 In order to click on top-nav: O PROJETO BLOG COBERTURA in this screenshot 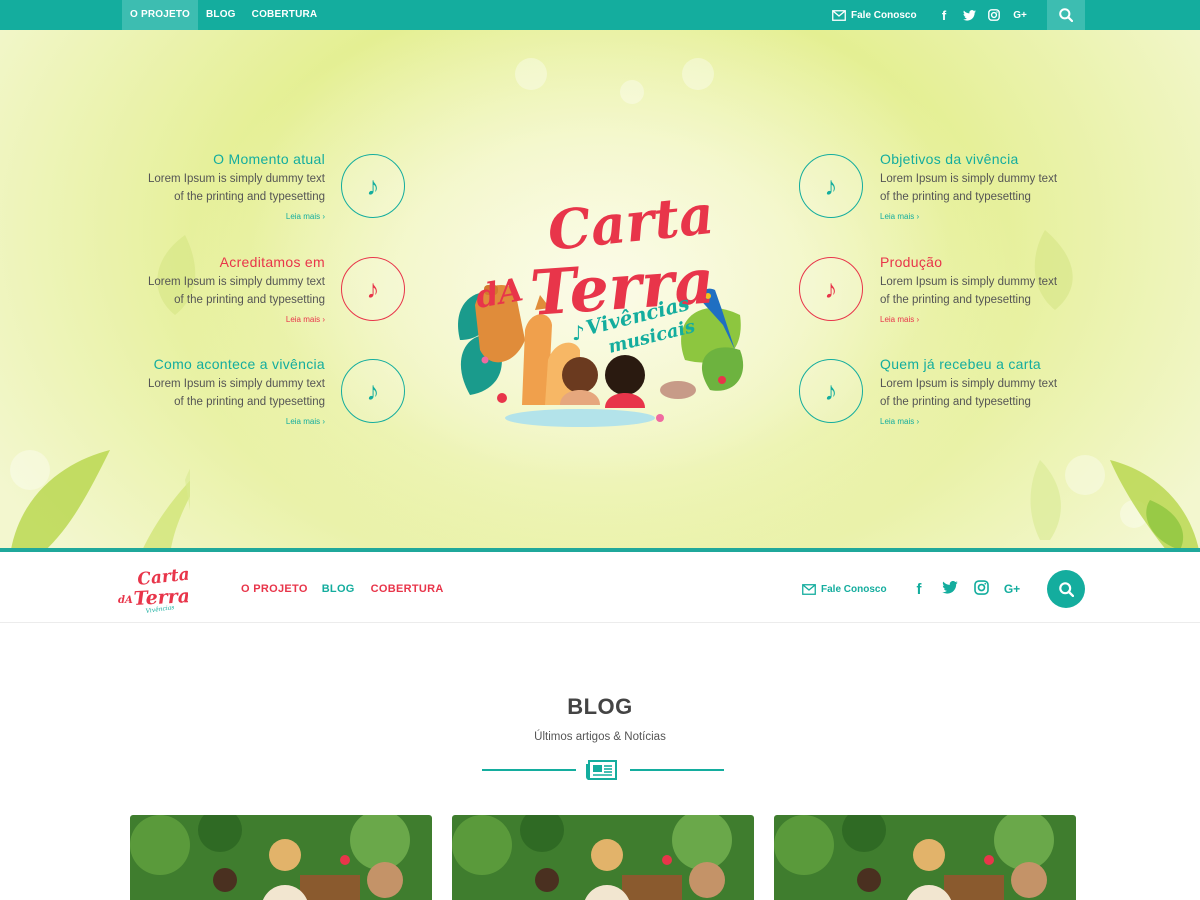, I will do `click(223, 15)`.